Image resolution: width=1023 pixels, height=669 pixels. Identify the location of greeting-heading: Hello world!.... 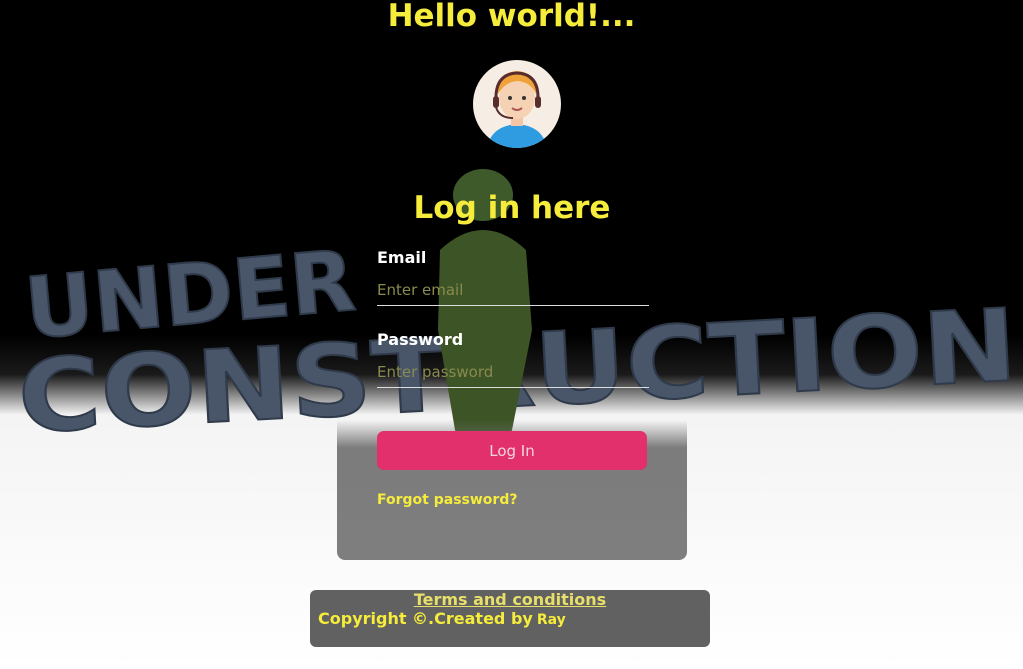
(511, 17).